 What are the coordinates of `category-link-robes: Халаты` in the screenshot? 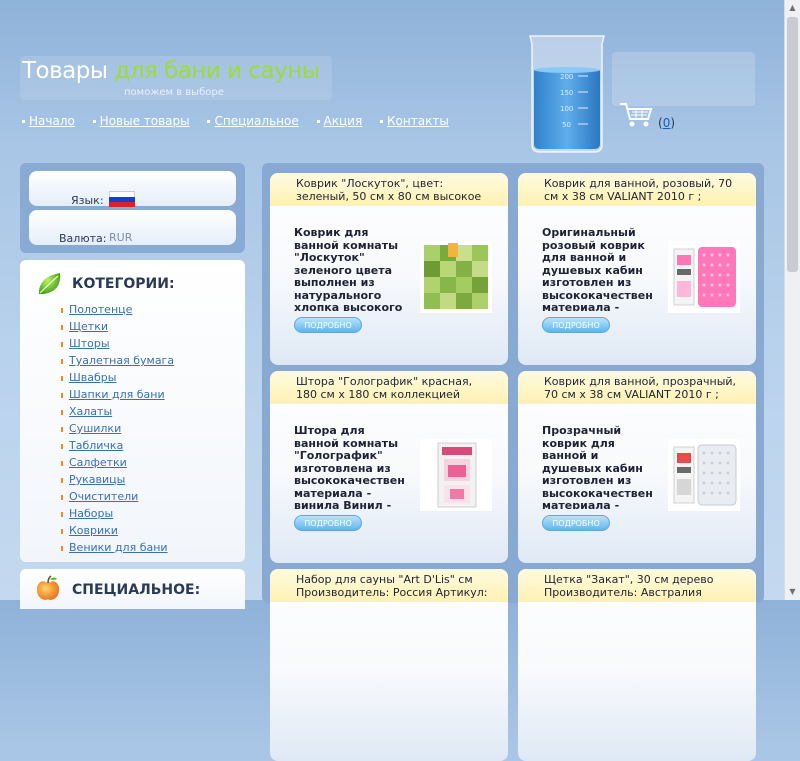 It's located at (90, 411).